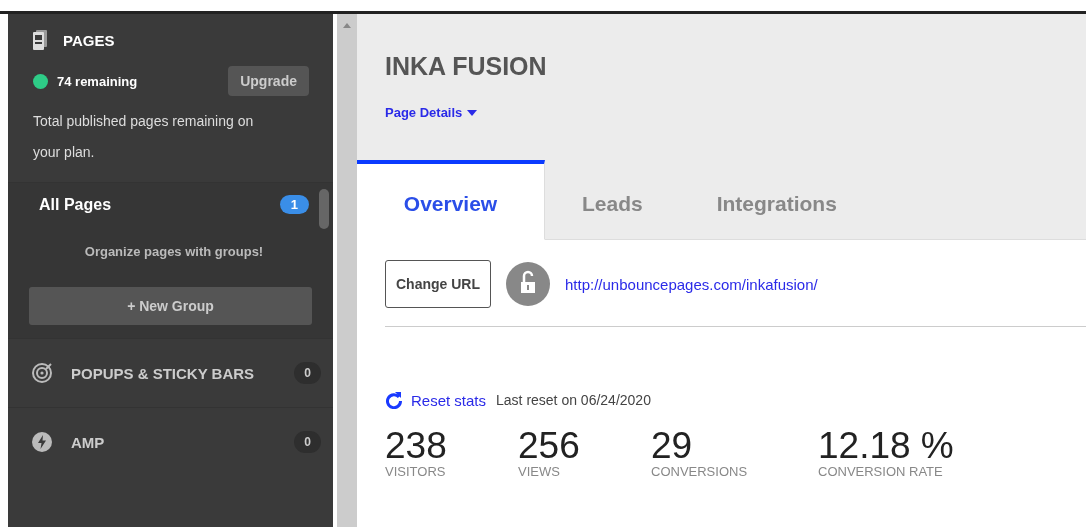 The width and height of the screenshot is (1086, 530). I want to click on stat-label: VIEWS, so click(539, 471).